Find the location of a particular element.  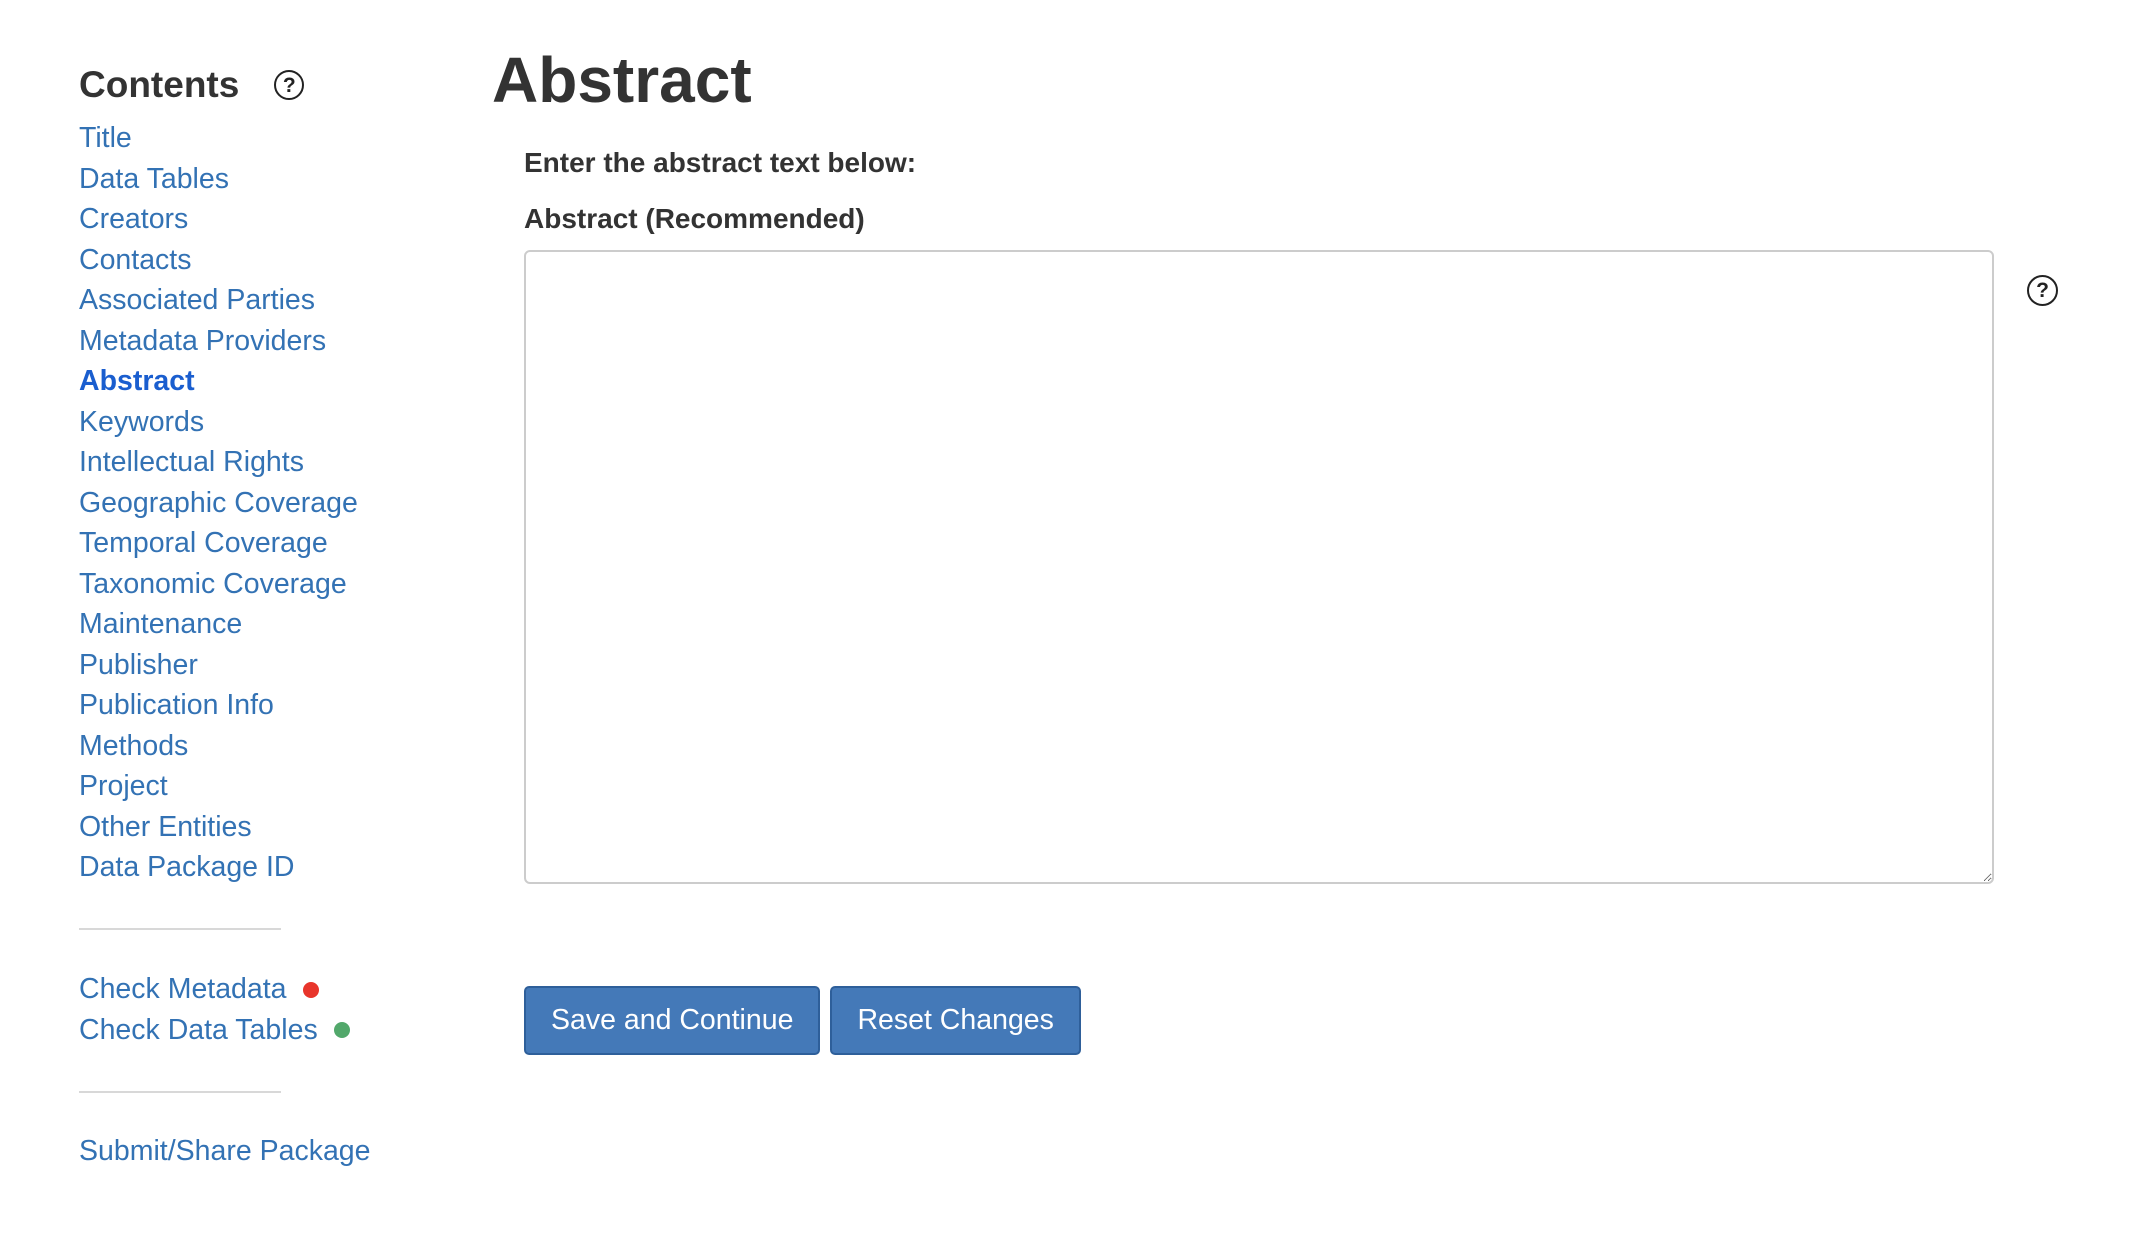

reset-changes-button: Reset Changes is located at coordinates (955, 1020).